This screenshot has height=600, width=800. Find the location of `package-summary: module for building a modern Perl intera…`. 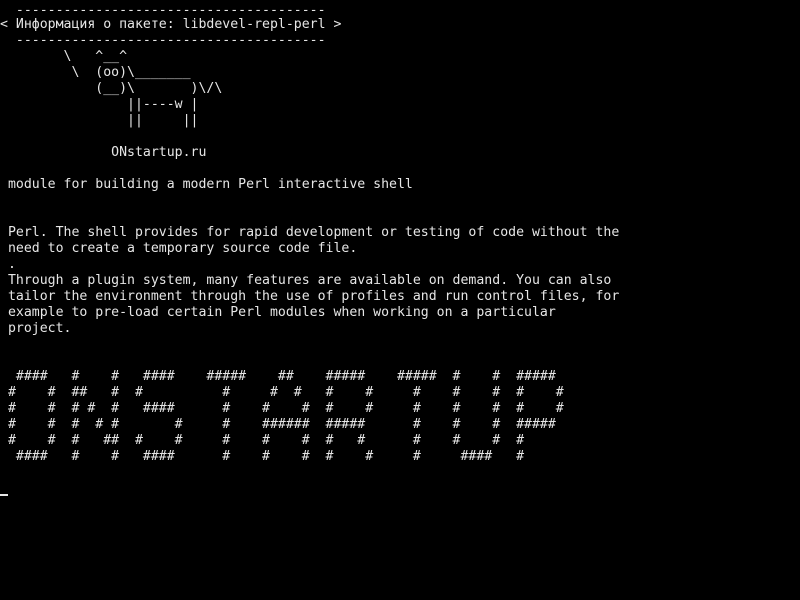

package-summary: module for building a modern Perl intera… is located at coordinates (206, 184).